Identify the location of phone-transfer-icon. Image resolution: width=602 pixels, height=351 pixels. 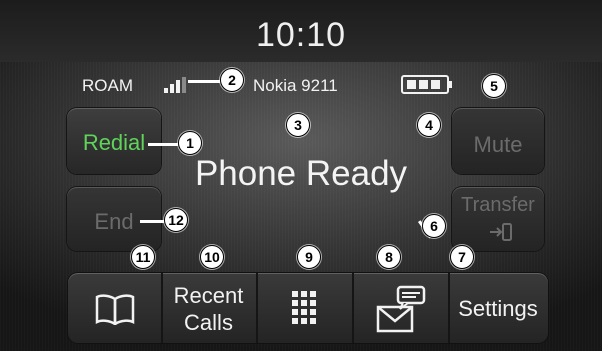
(501, 232).